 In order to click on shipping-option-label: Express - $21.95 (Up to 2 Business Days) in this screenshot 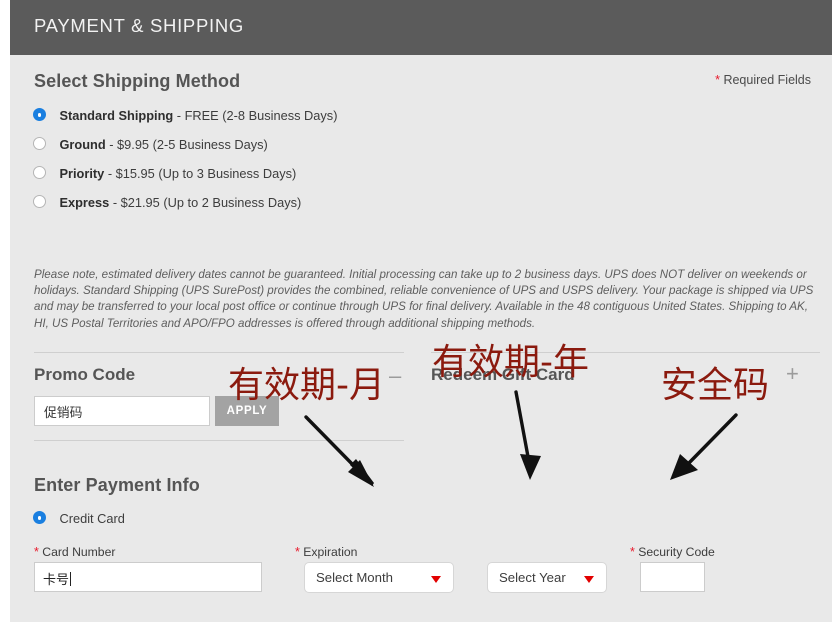, I will do `click(180, 202)`.